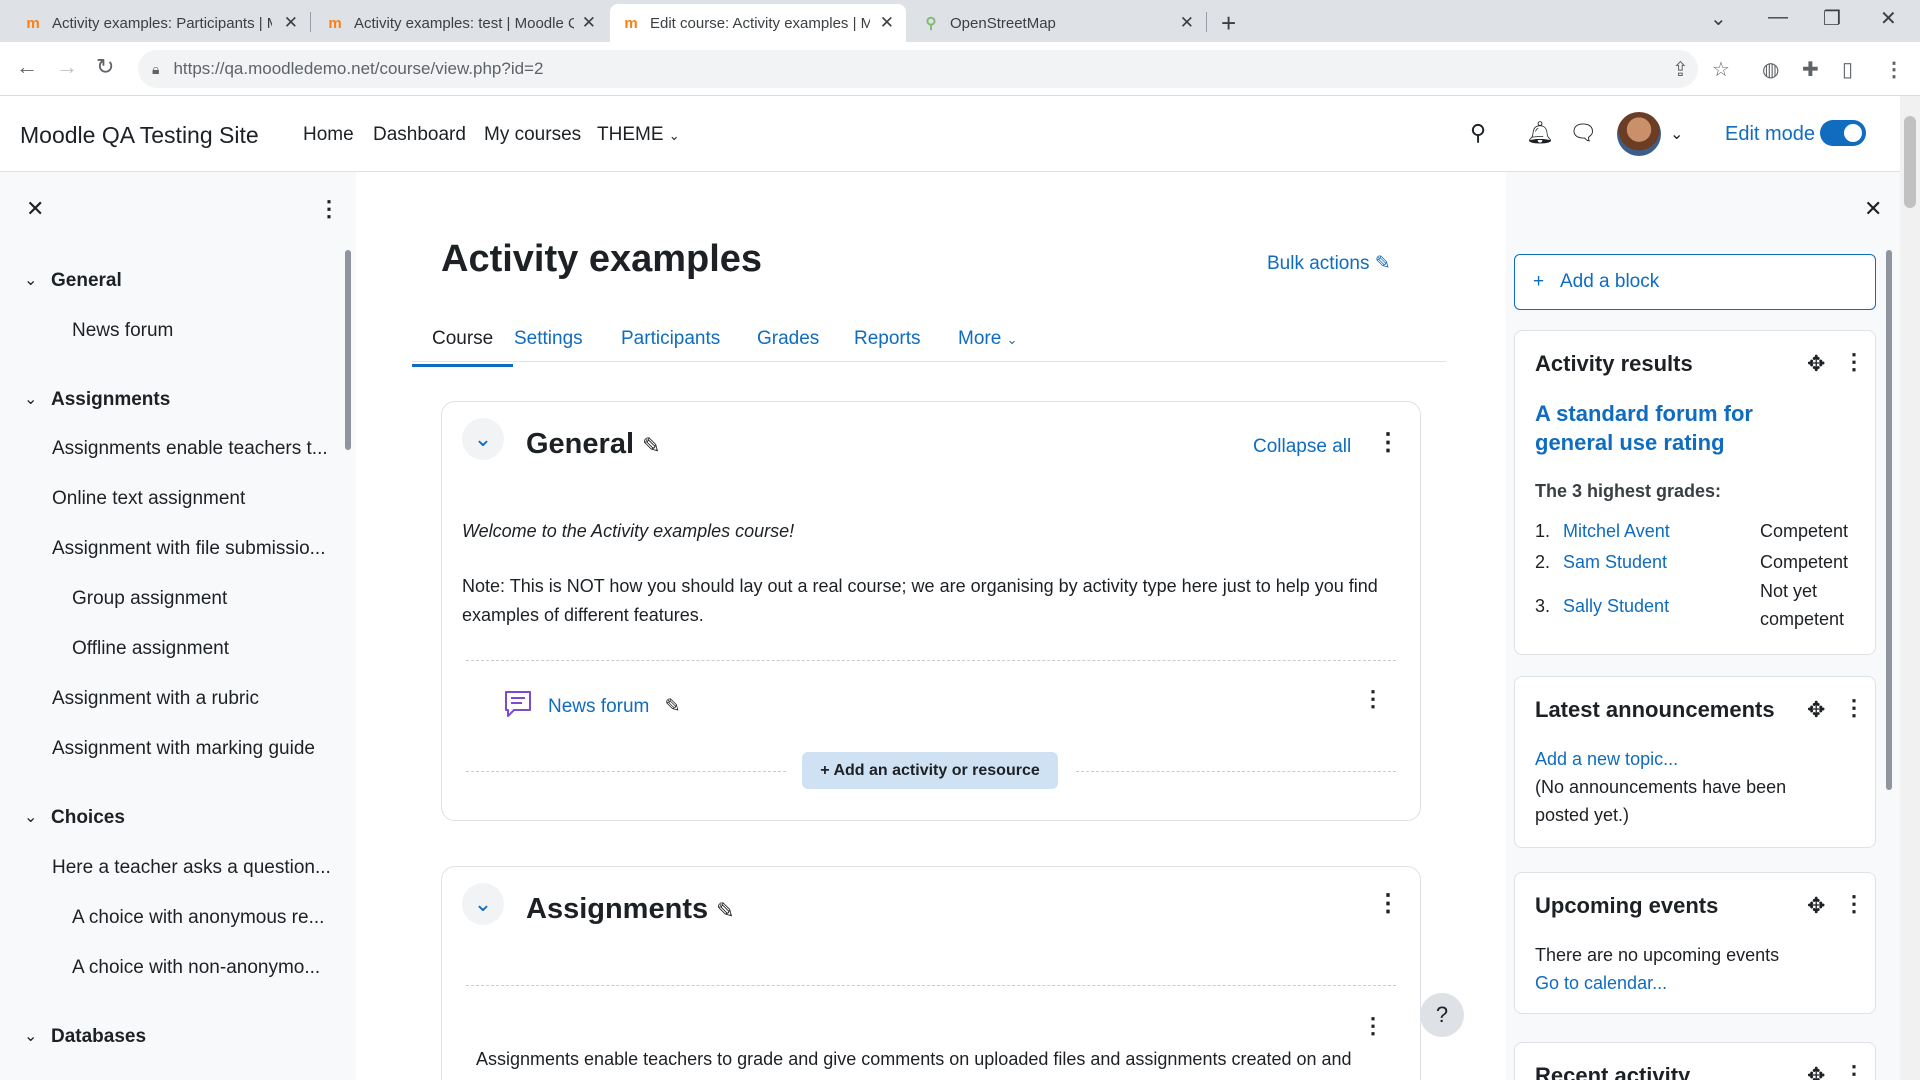 The image size is (1920, 1080). I want to click on add-activity-button: + Add an activity or resource, so click(930, 770).